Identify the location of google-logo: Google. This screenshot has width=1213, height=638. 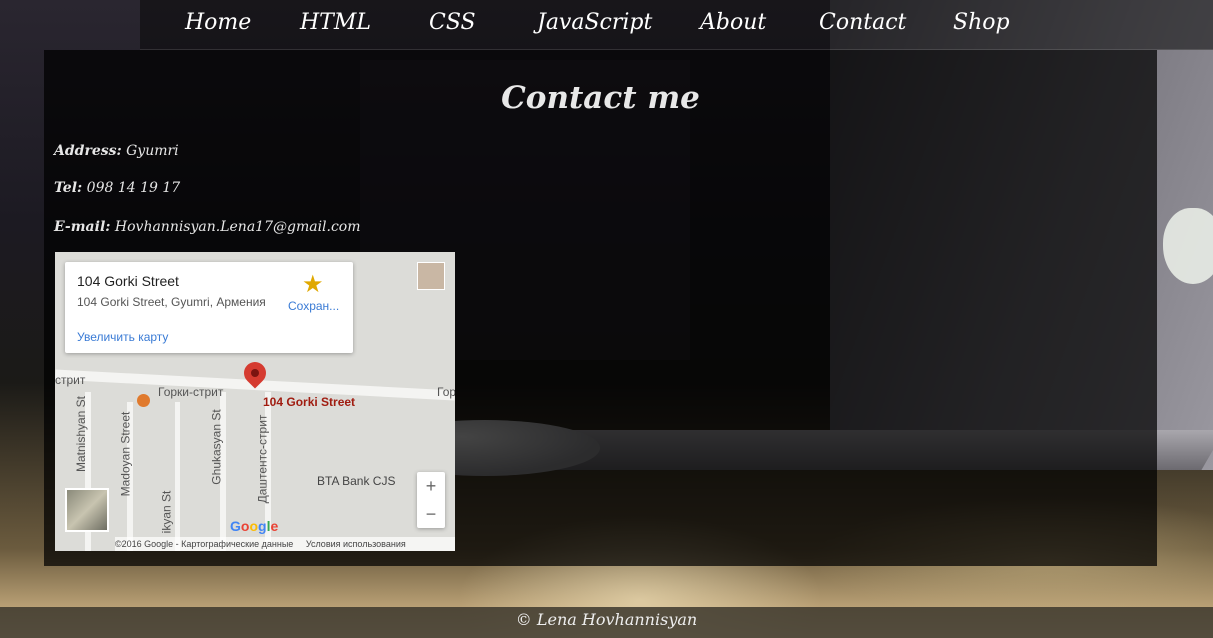
(254, 526).